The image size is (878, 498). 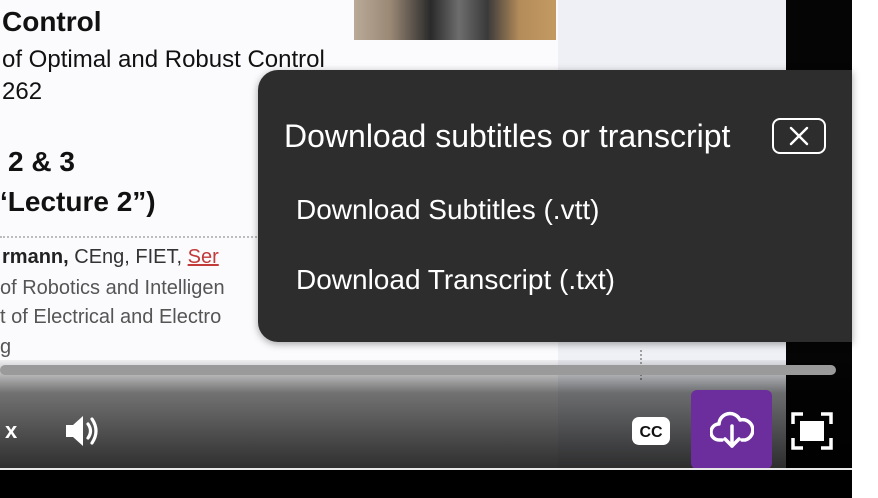 What do you see at coordinates (507, 136) in the screenshot?
I see `download-menu-title: Download subtitles or transcript` at bounding box center [507, 136].